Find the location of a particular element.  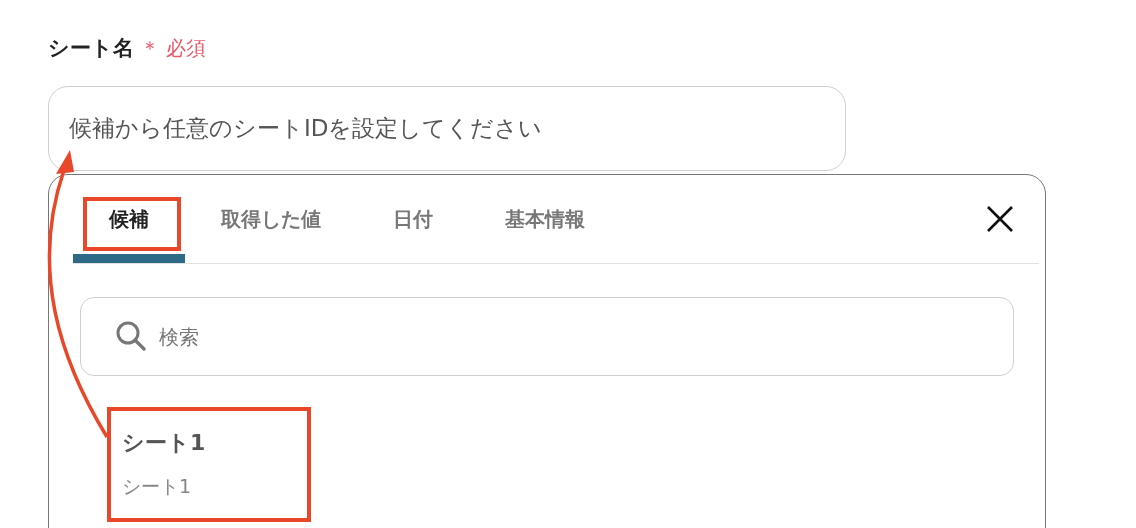

search-icon is located at coordinates (131, 336).